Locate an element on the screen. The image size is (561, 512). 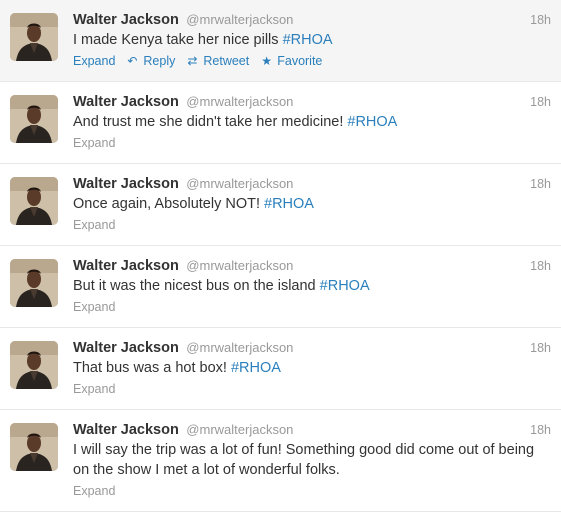
tweet-text: That bus was a hot box! #RHOA is located at coordinates (311, 368).